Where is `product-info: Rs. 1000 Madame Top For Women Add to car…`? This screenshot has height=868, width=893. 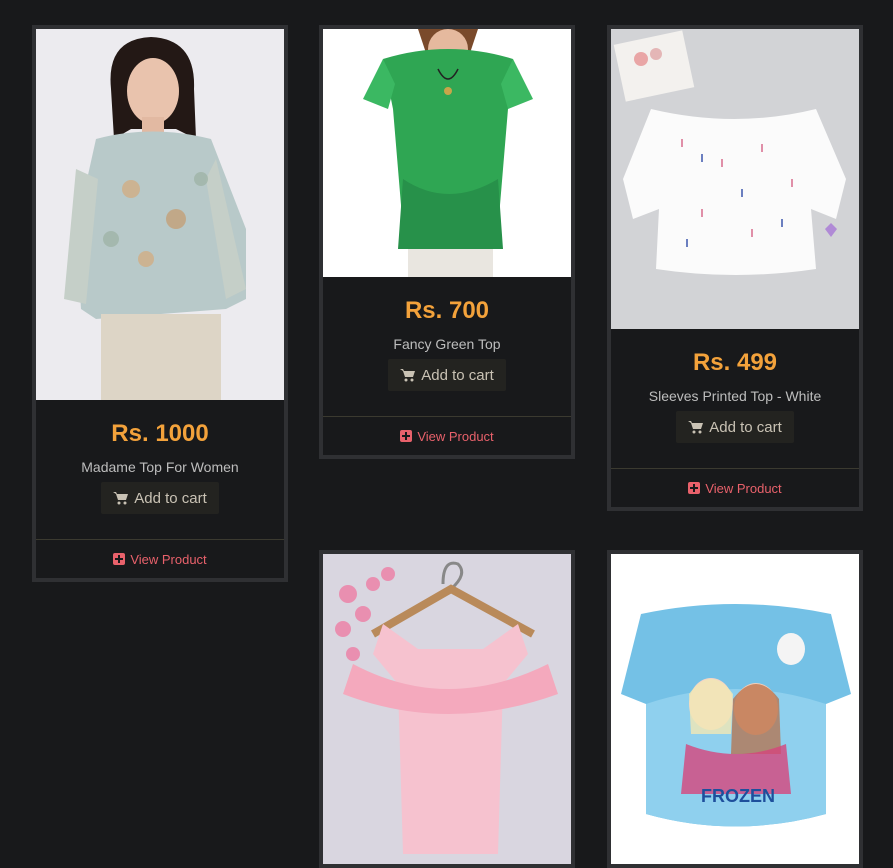 product-info: Rs. 1000 Madame Top For Women Add to car… is located at coordinates (160, 489).